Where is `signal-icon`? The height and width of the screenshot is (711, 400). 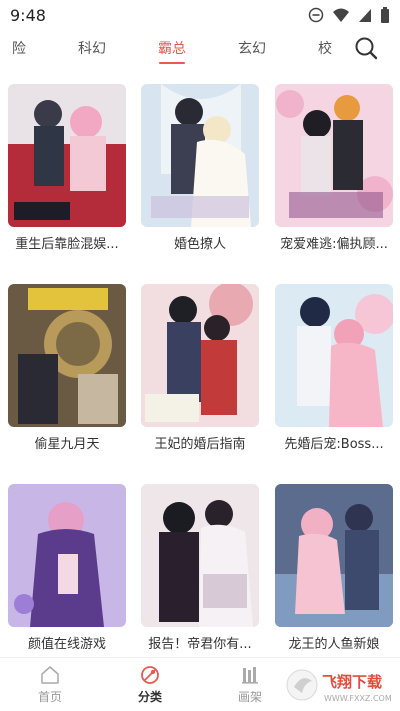
signal-icon is located at coordinates (365, 15).